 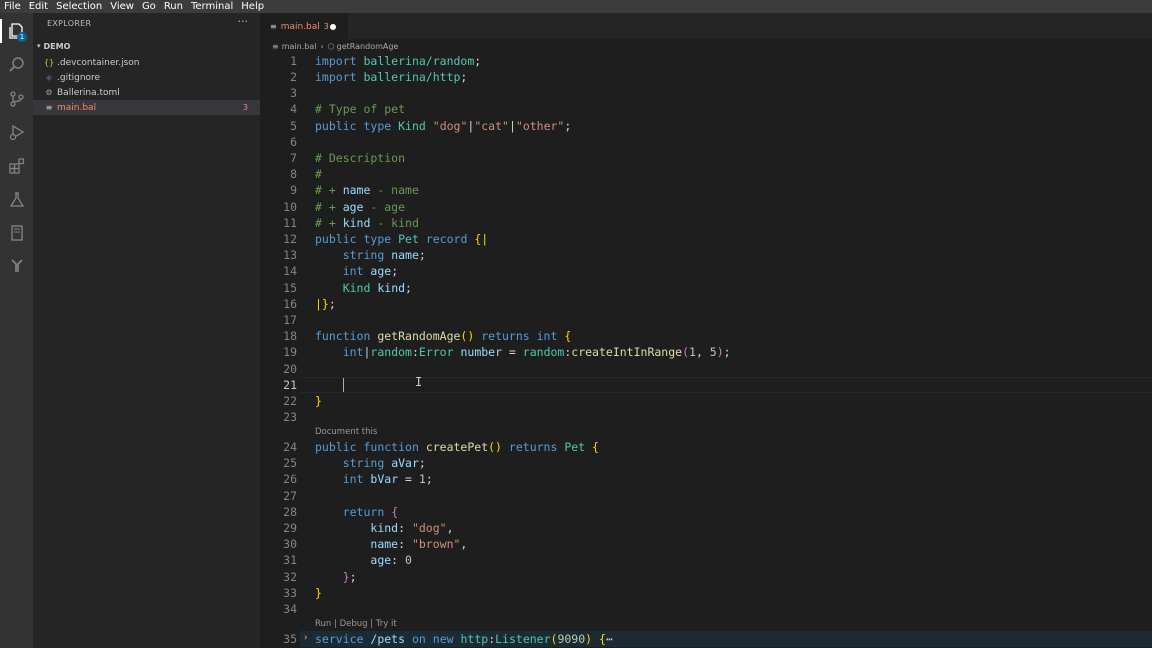 I want to click on explorer-activity-button: 1, so click(x=16, y=31).